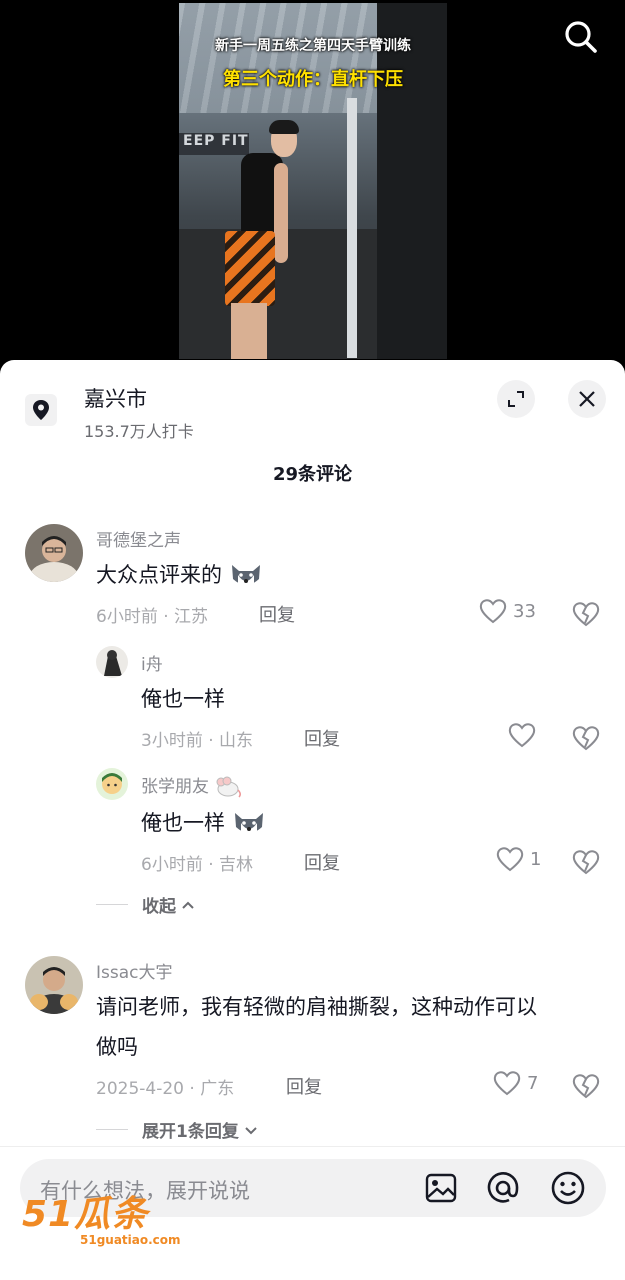  I want to click on image-icon, so click(441, 1188).